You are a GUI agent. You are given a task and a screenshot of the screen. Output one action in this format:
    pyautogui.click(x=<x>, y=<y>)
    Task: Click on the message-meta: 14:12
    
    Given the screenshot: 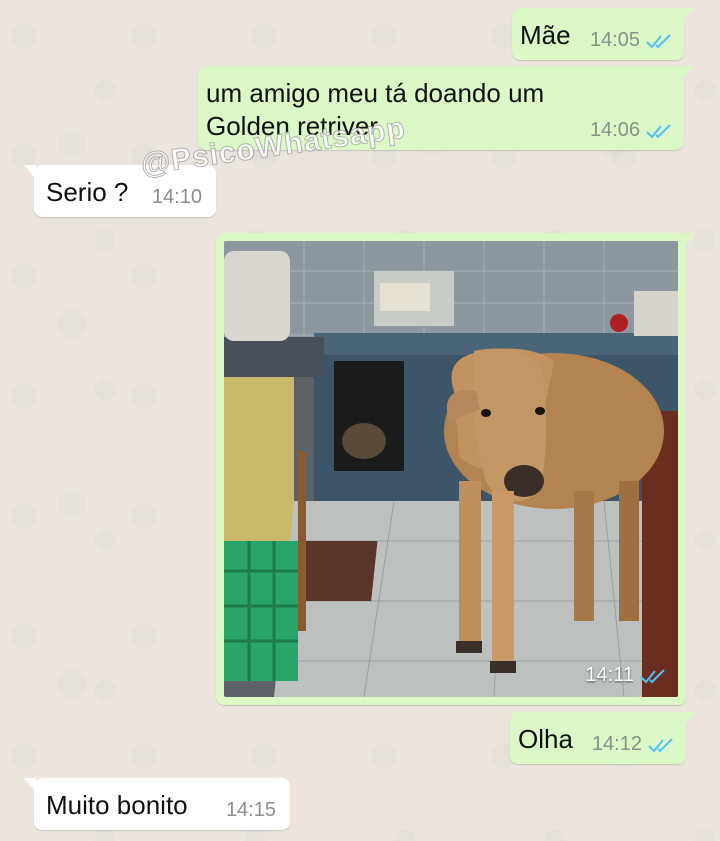 What is the action you would take?
    pyautogui.click(x=633, y=744)
    